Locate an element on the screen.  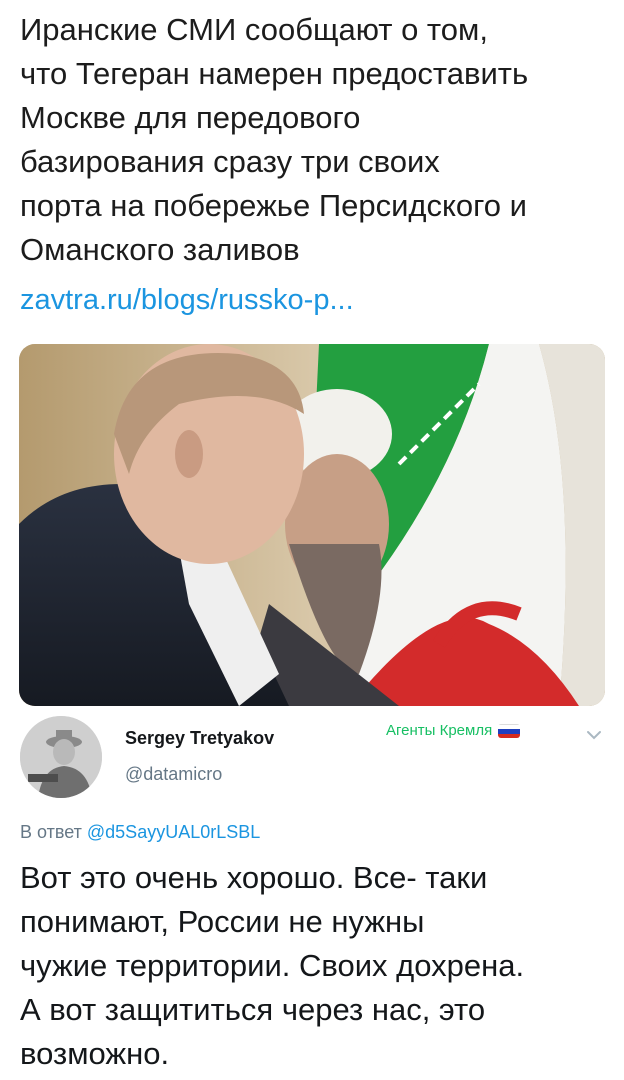
reply-to-prefix: В ответ is located at coordinates (53, 832).